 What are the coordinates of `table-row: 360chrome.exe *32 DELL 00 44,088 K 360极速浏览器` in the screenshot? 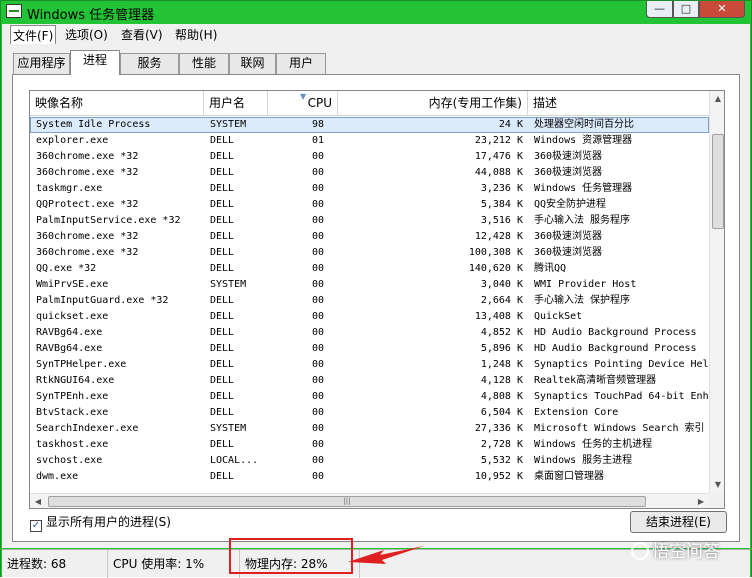 It's located at (369, 173).